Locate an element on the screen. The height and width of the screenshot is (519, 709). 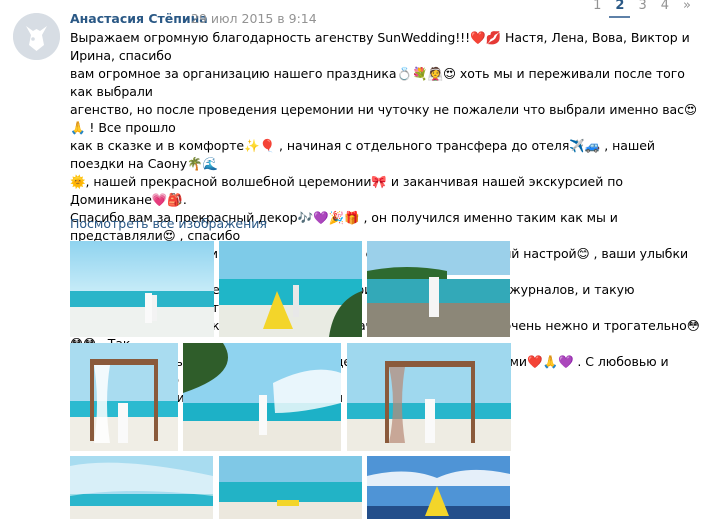
pager-next: » is located at coordinates (687, 9).